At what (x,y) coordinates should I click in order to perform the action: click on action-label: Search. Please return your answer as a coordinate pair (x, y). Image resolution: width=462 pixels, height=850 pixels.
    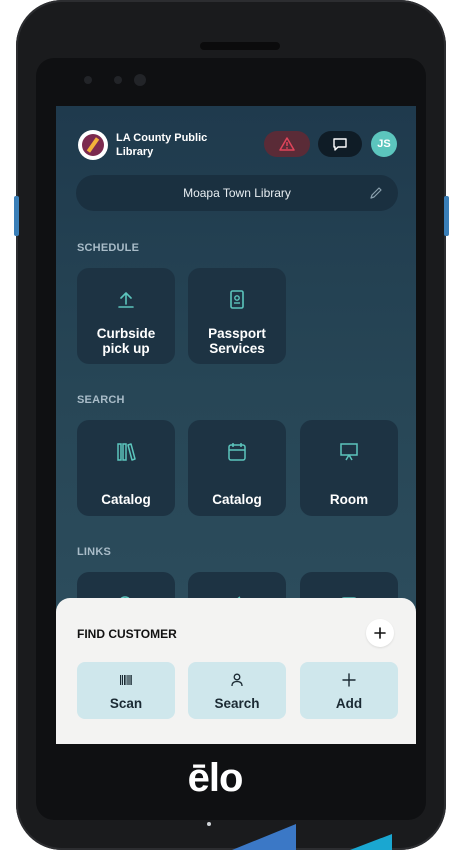
    Looking at the image, I should click on (237, 703).